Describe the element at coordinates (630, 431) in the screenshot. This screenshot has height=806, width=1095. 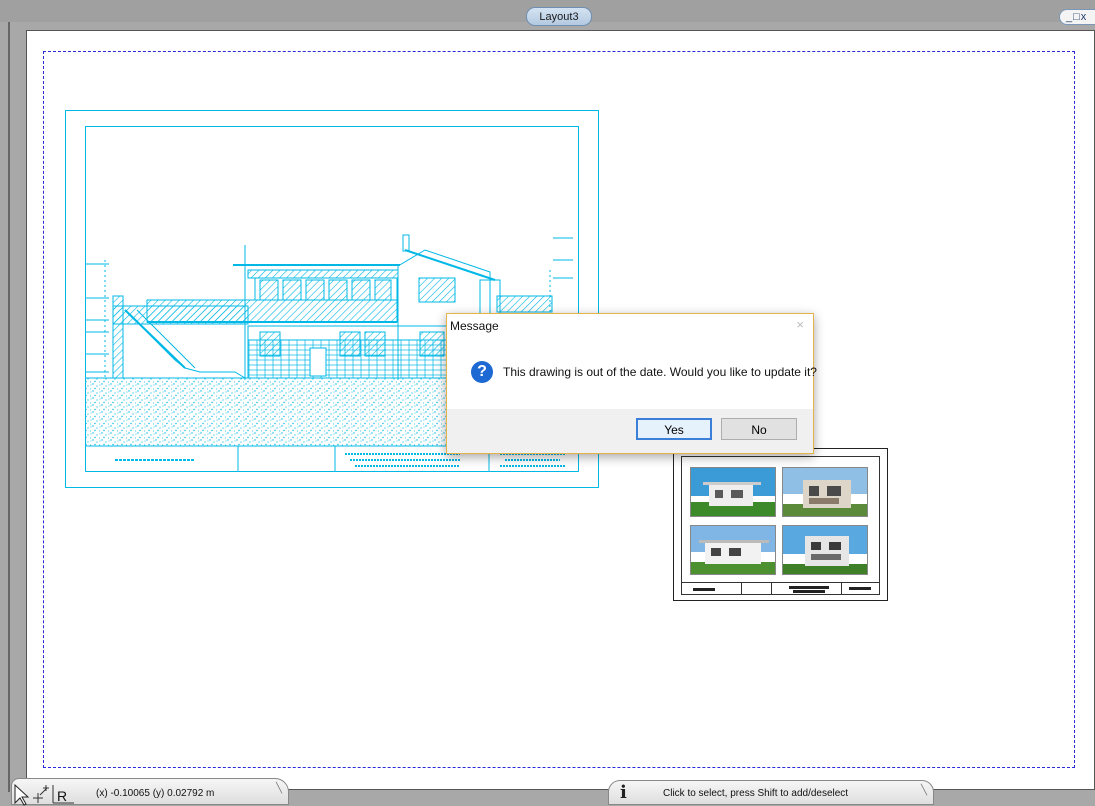
I see `dialog-button-bar: Yes No` at that location.